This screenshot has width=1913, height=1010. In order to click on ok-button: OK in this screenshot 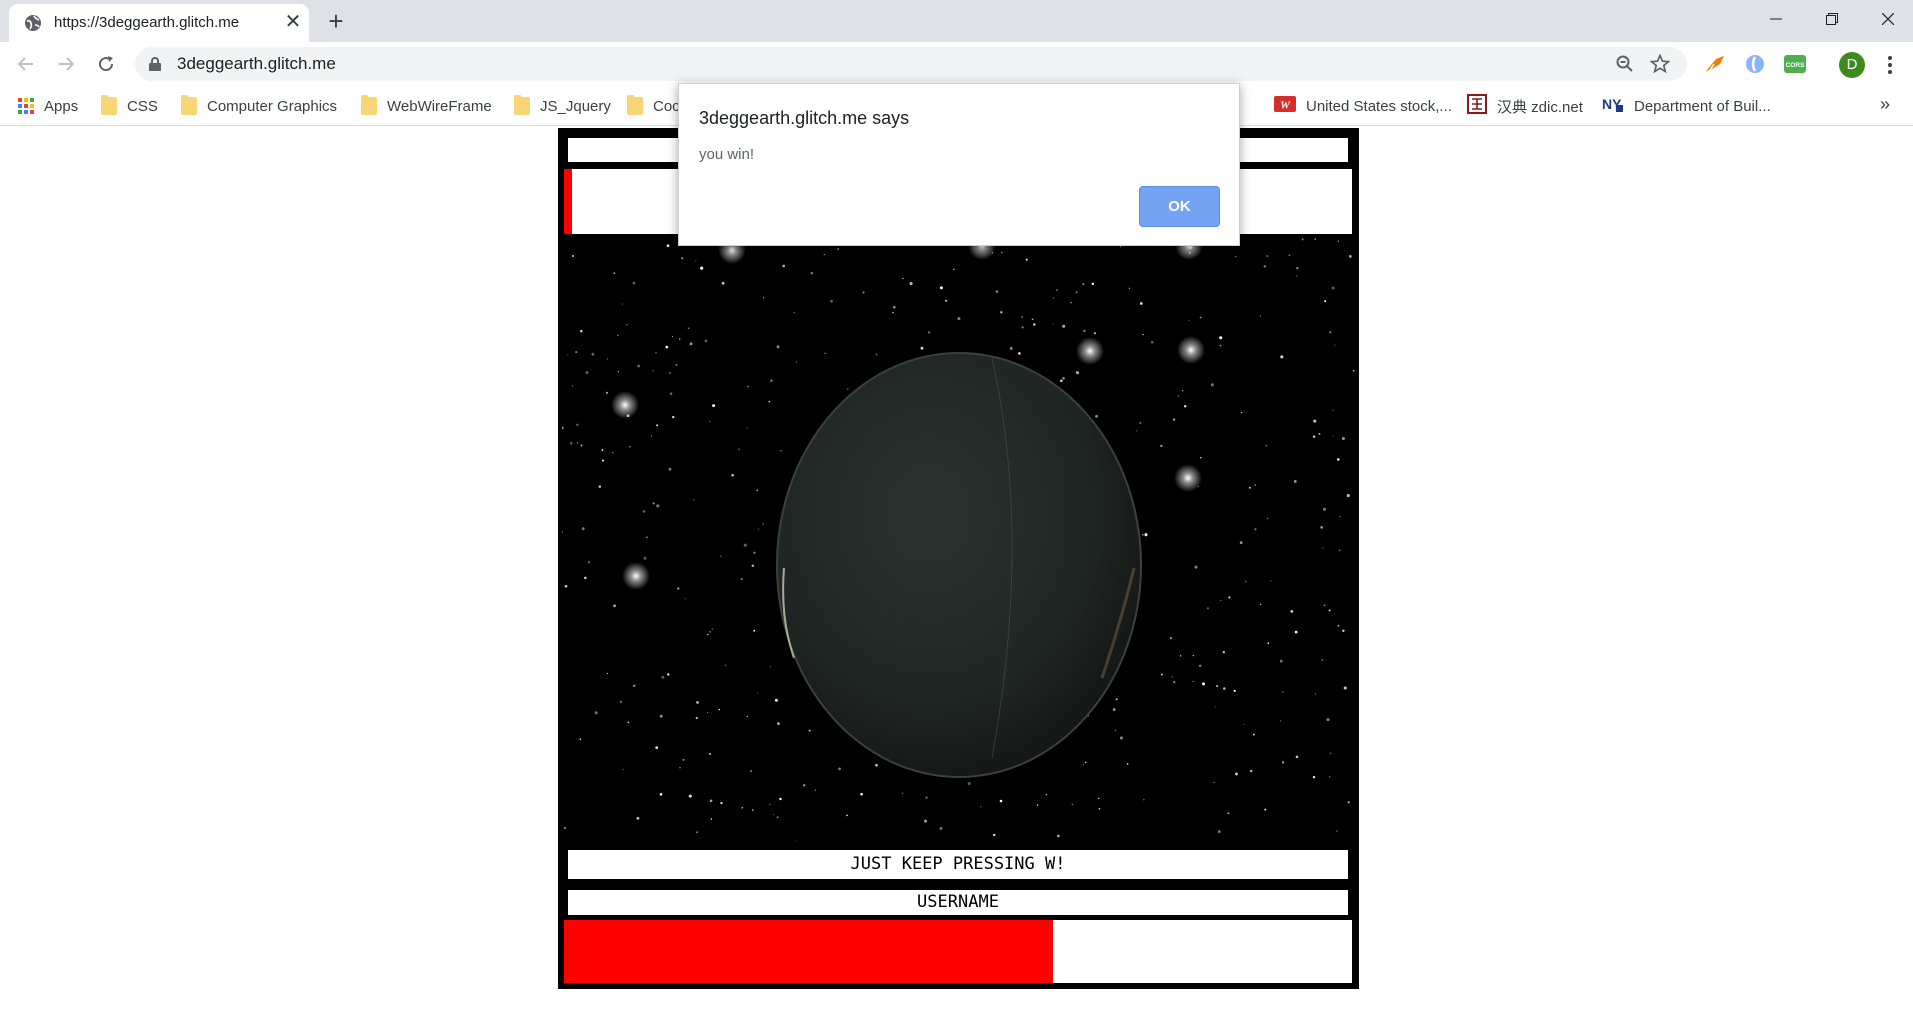, I will do `click(1179, 206)`.